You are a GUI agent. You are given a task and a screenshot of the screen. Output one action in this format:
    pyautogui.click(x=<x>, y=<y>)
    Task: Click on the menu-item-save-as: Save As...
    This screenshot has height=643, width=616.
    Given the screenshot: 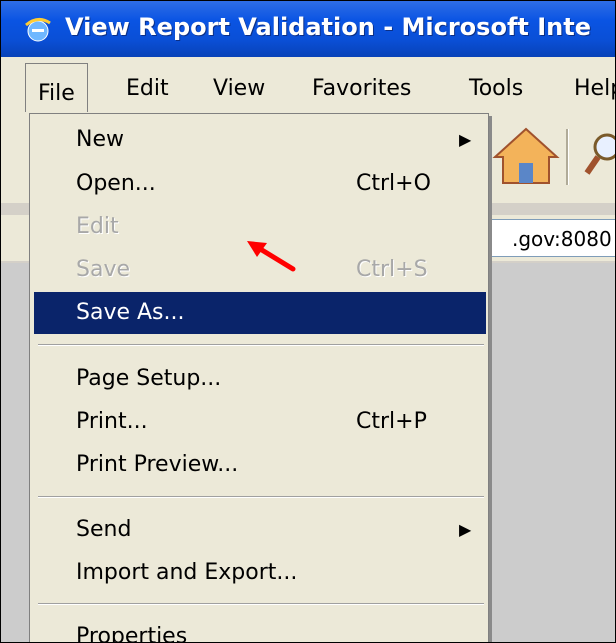 What is the action you would take?
    pyautogui.click(x=260, y=313)
    